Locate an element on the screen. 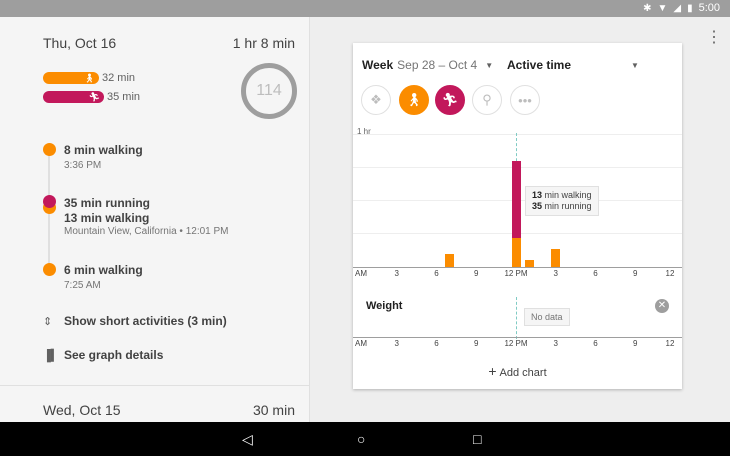 This screenshot has height=456, width=730. event-title-secondary: 13 min walking is located at coordinates (107, 218).